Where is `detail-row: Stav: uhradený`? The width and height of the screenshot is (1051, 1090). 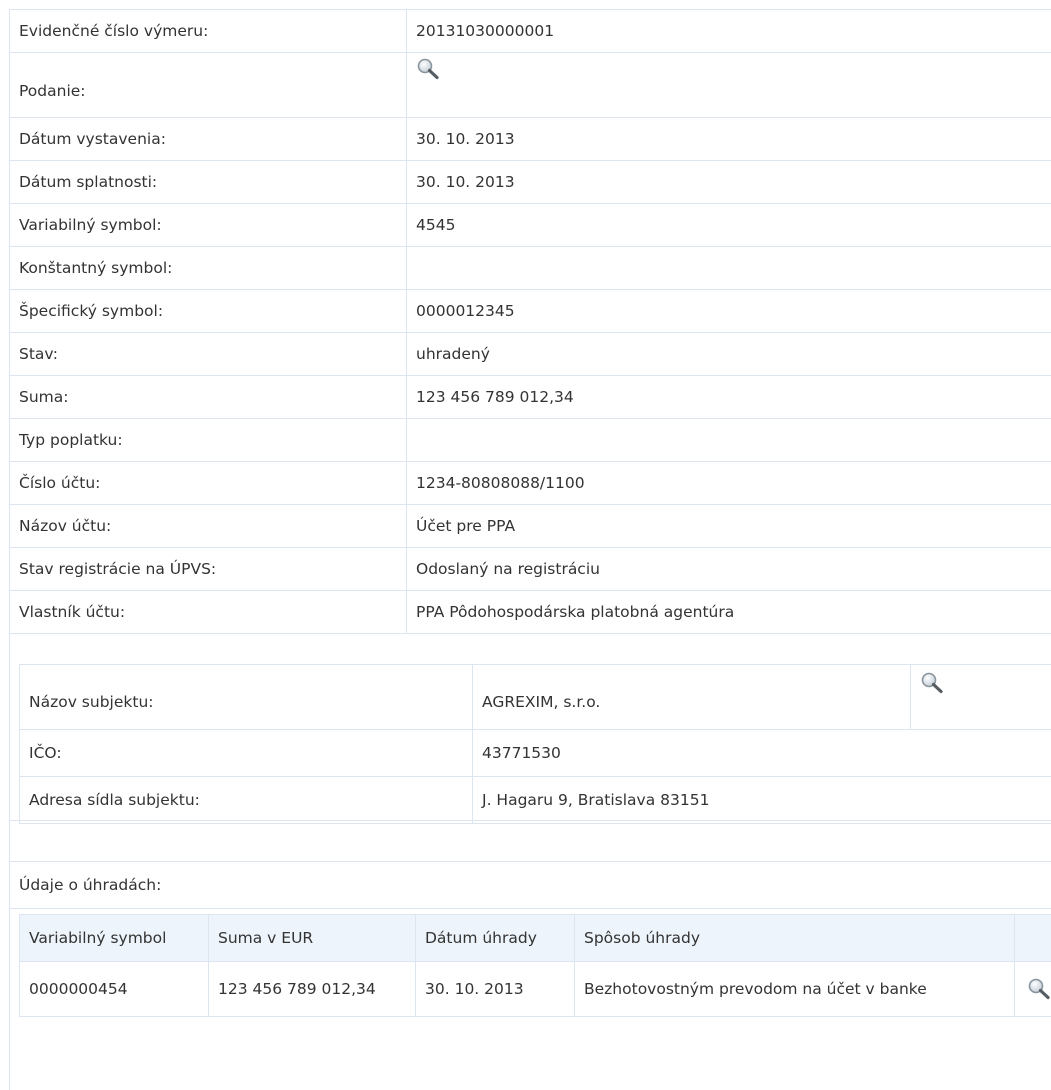 detail-row: Stav: uhradený is located at coordinates (530, 354).